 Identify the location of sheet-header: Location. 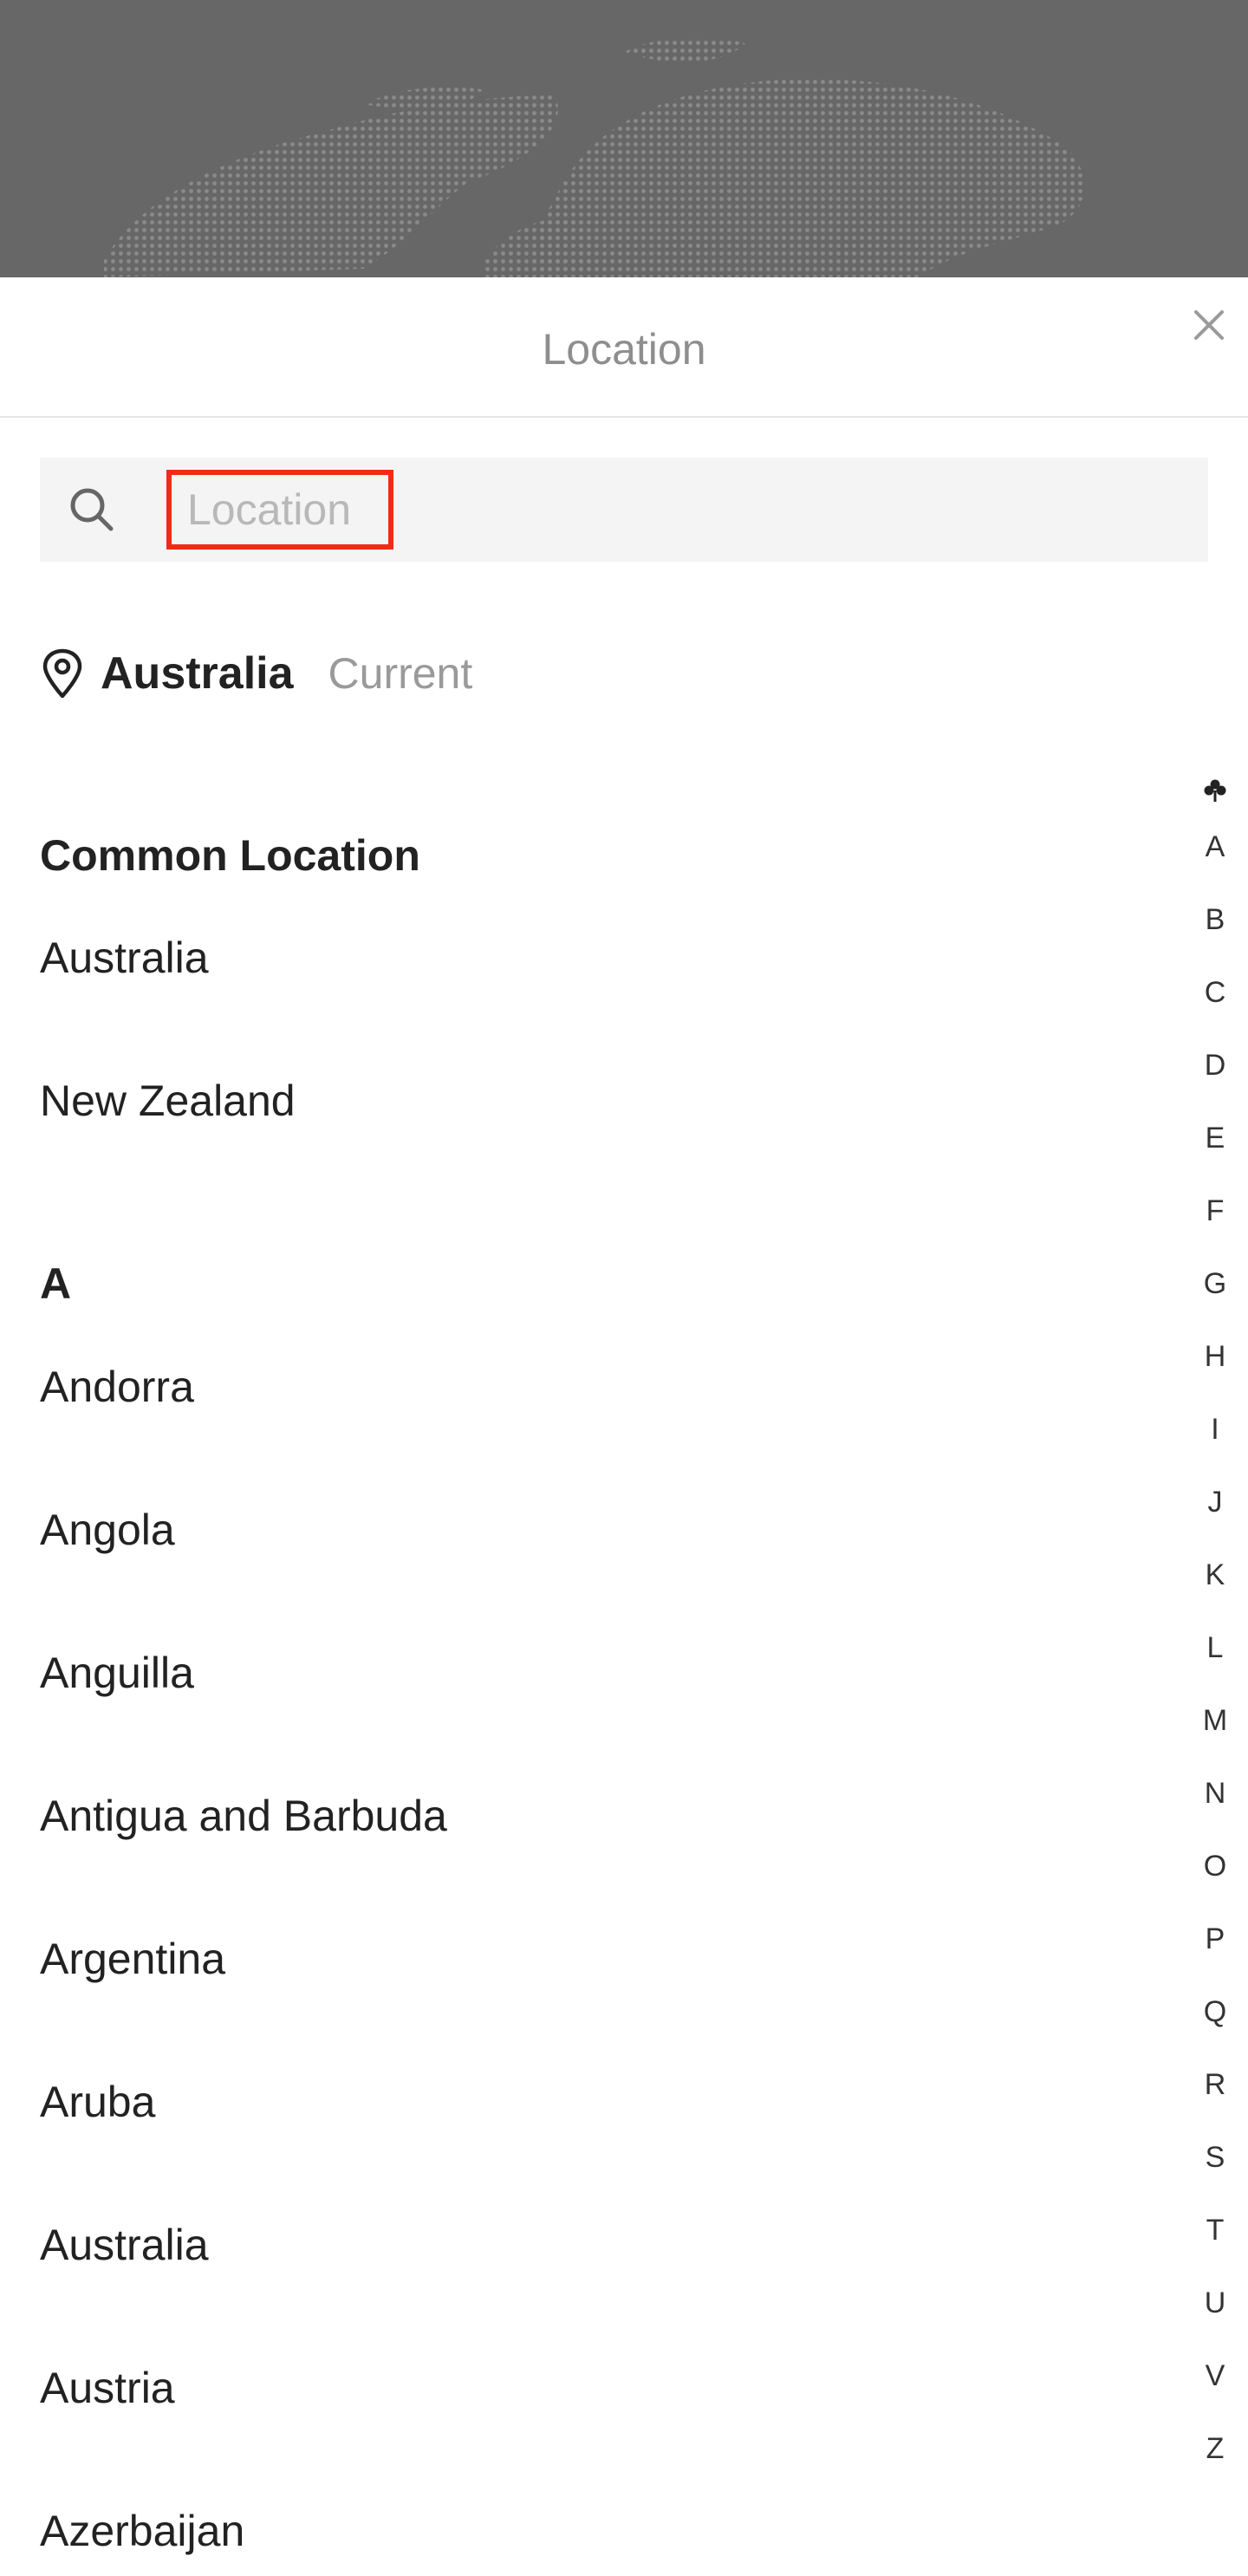
(624, 347).